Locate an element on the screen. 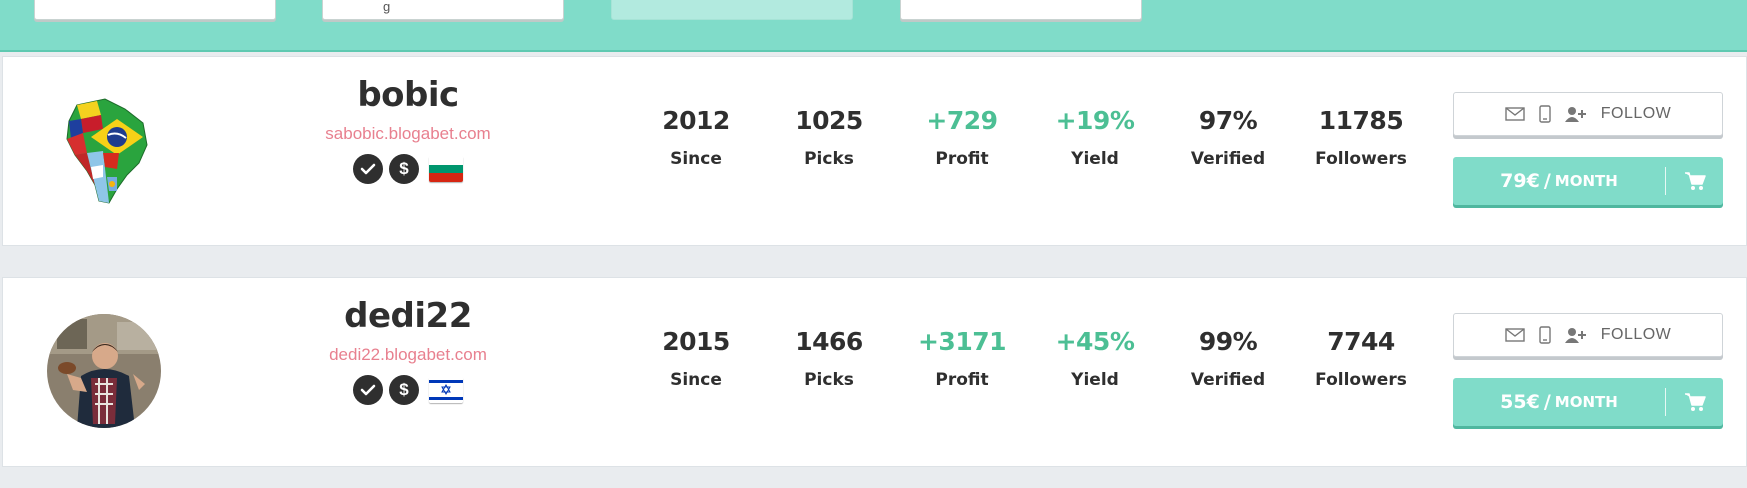 The width and height of the screenshot is (1747, 488). bulgaria-flag-icon is located at coordinates (446, 169).